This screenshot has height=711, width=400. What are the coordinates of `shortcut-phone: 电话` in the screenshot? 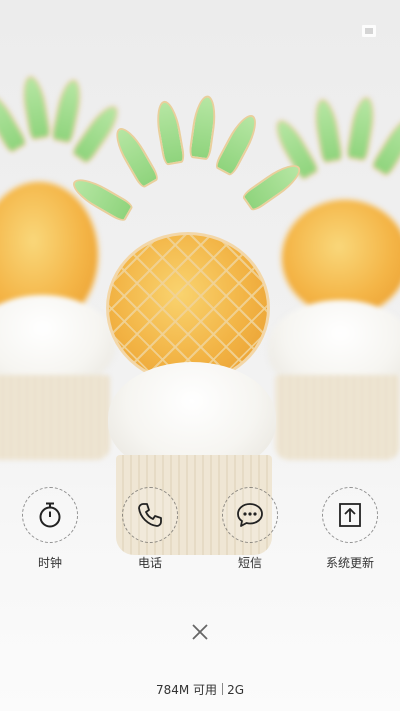 It's located at (150, 529).